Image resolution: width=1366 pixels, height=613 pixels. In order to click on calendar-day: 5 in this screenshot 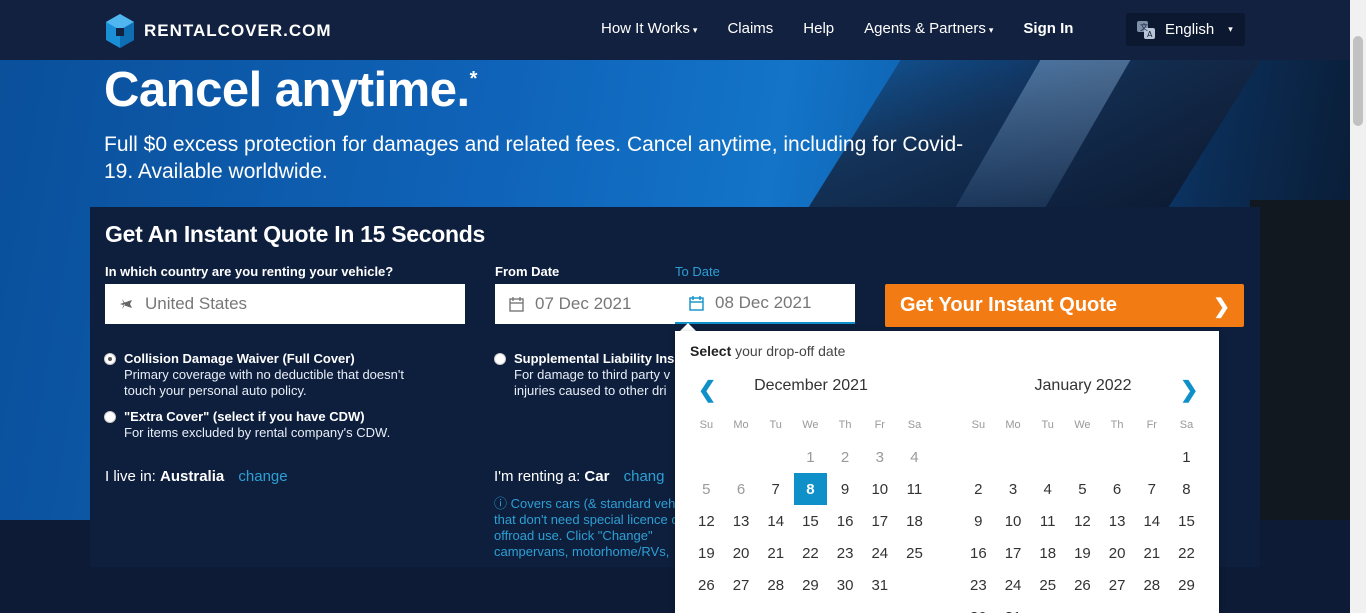, I will do `click(1082, 489)`.